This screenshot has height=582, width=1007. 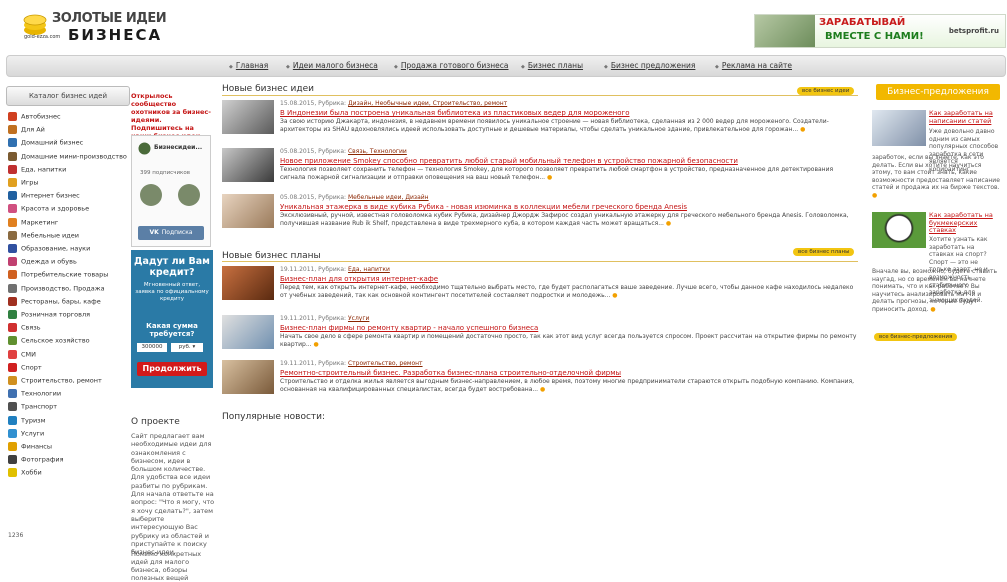 I want to click on offer-title: Как заработать на букмекерских ставках, so click(x=964, y=223).